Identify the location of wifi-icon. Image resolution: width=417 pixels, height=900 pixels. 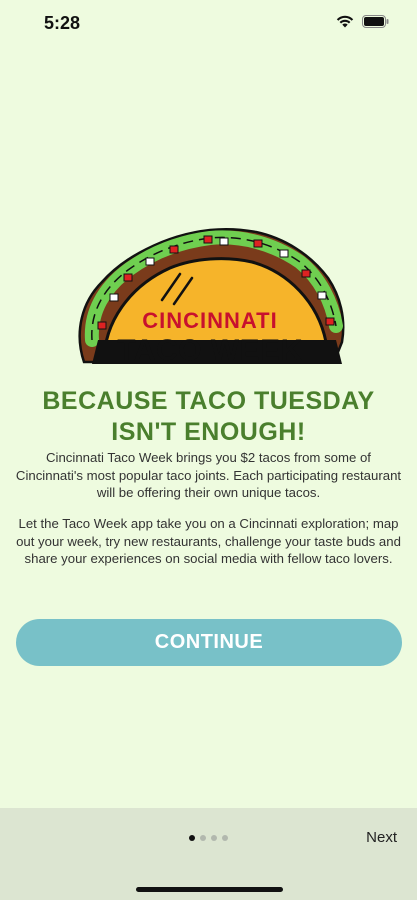
(345, 21).